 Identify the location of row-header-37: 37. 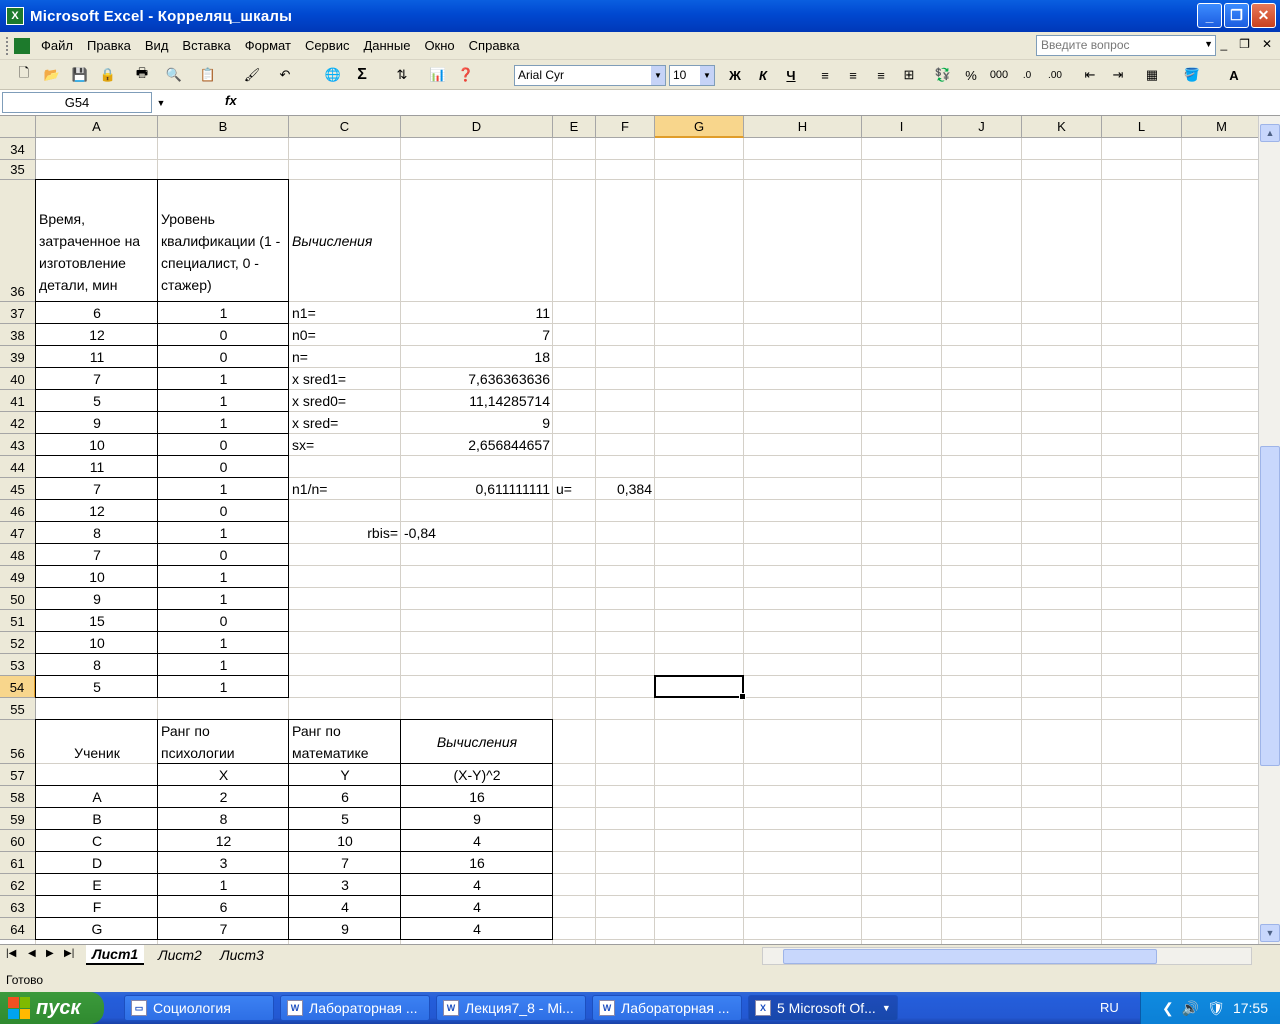
(18, 313).